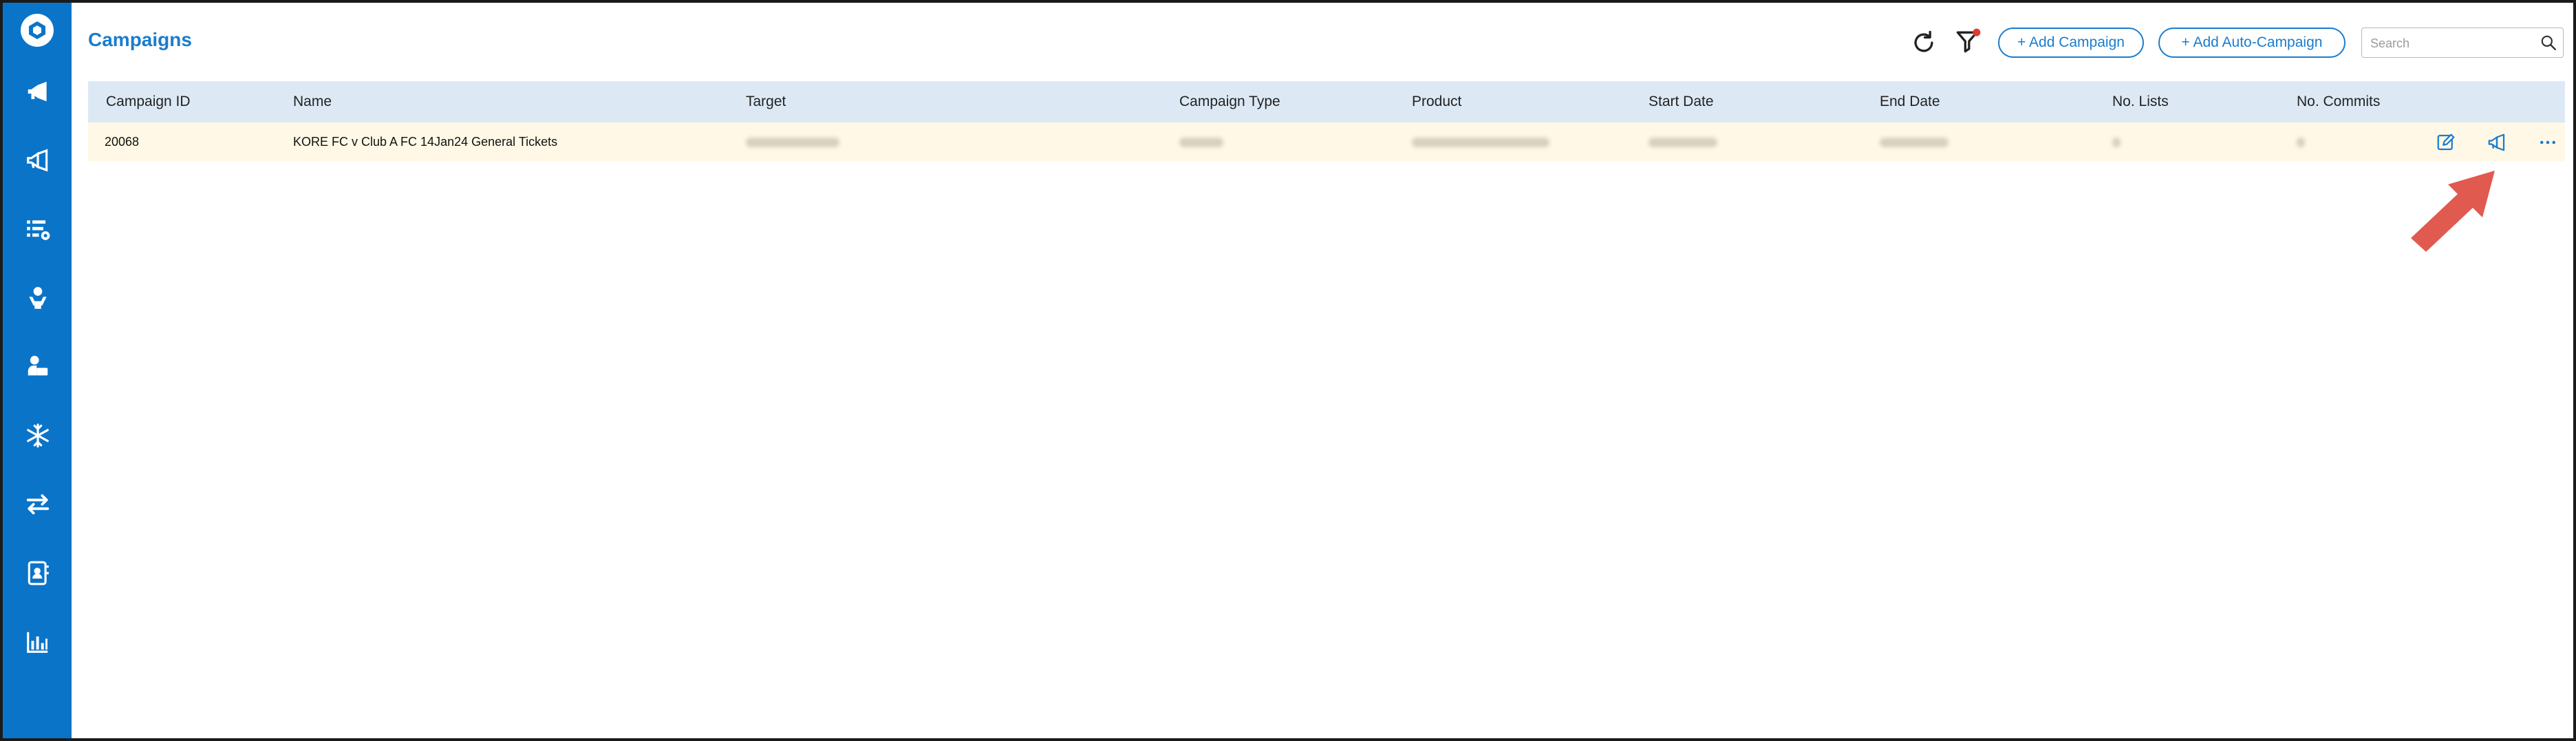 This screenshot has width=2576, height=741. I want to click on edit-icon, so click(2446, 142).